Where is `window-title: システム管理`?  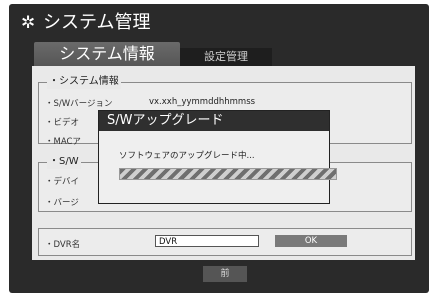
window-title: システム管理 is located at coordinates (97, 22).